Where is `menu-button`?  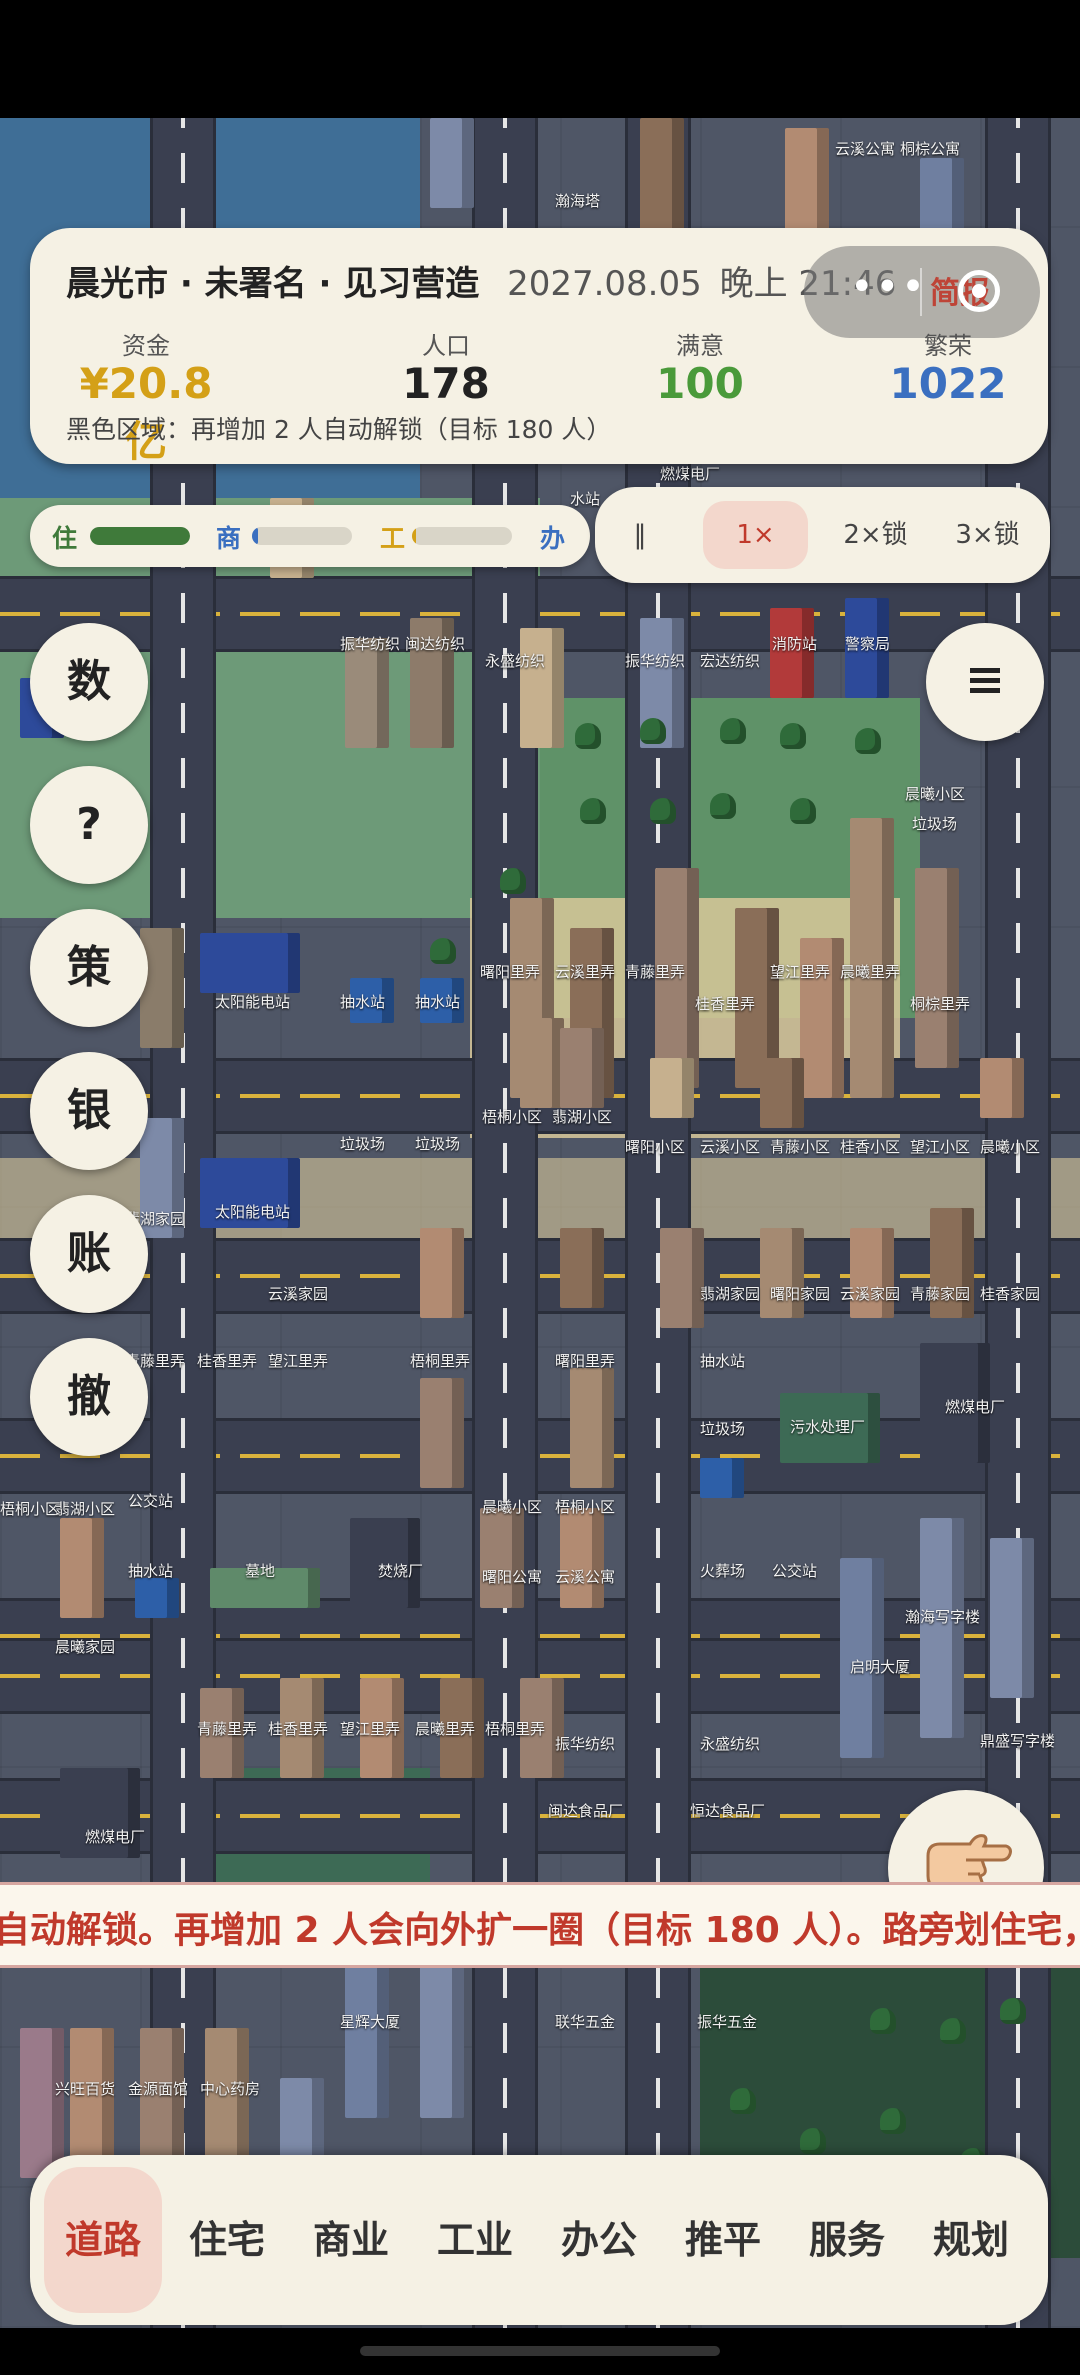
menu-button is located at coordinates (985, 682).